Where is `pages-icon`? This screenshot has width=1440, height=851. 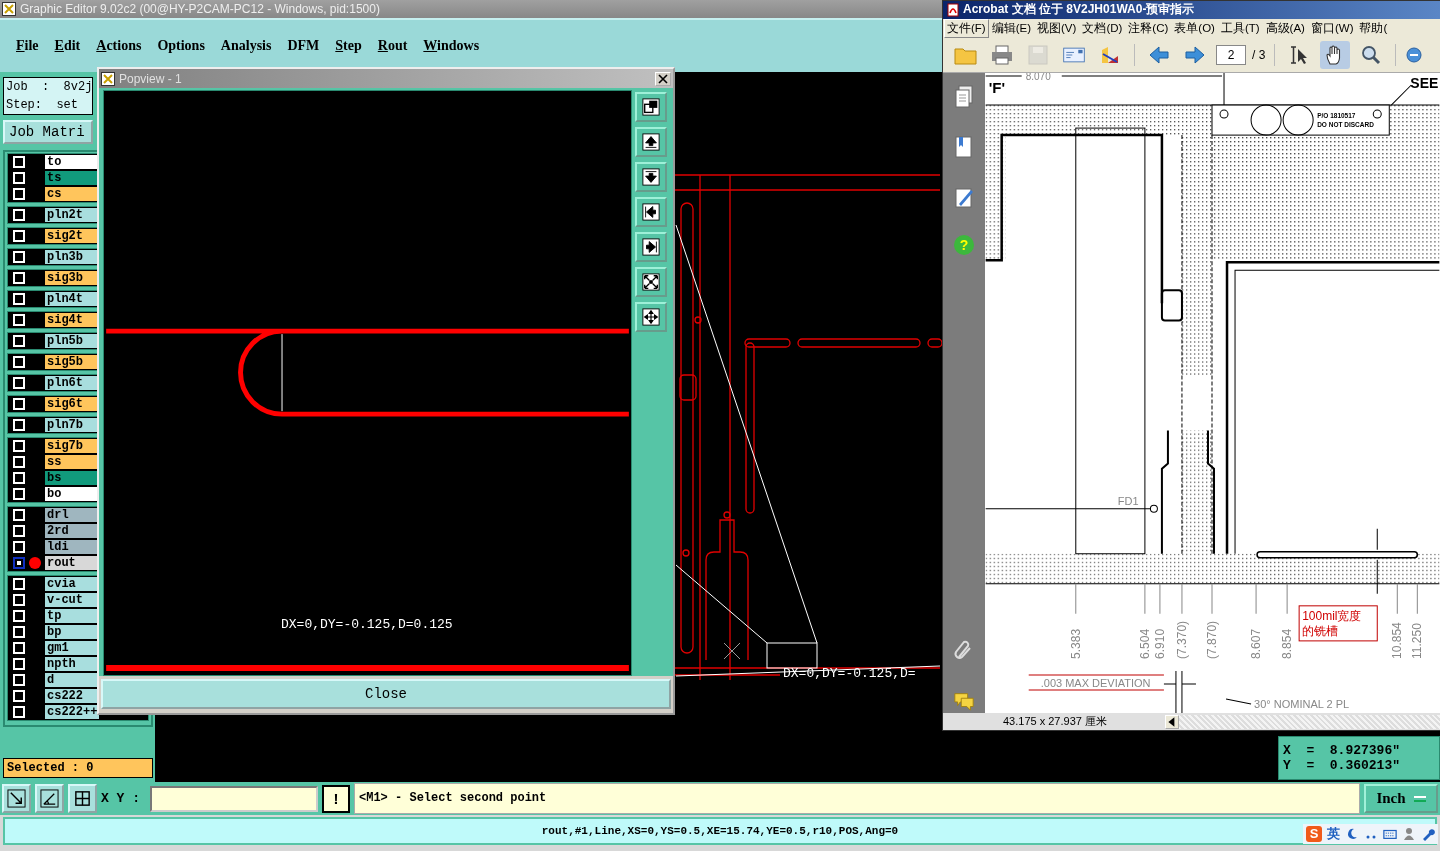
pages-icon is located at coordinates (964, 97).